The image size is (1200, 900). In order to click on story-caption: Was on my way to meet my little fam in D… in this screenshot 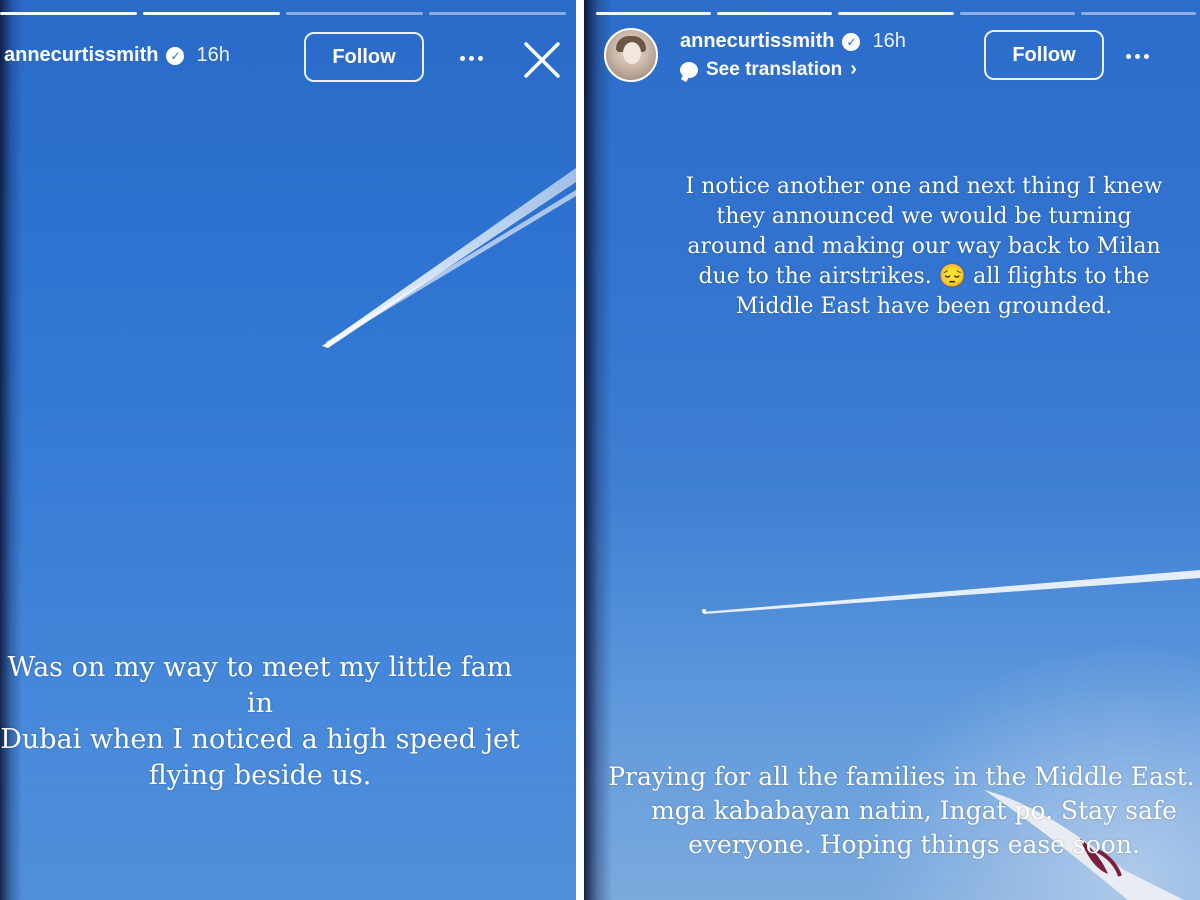, I will do `click(260, 722)`.